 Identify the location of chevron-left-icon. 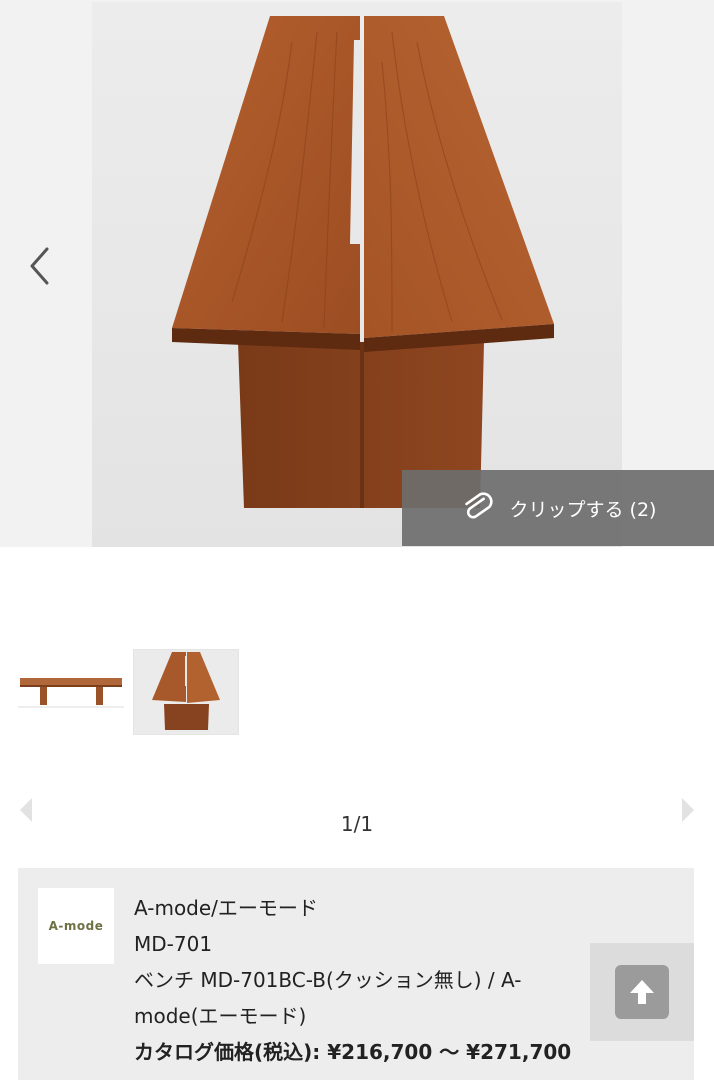
(39, 266).